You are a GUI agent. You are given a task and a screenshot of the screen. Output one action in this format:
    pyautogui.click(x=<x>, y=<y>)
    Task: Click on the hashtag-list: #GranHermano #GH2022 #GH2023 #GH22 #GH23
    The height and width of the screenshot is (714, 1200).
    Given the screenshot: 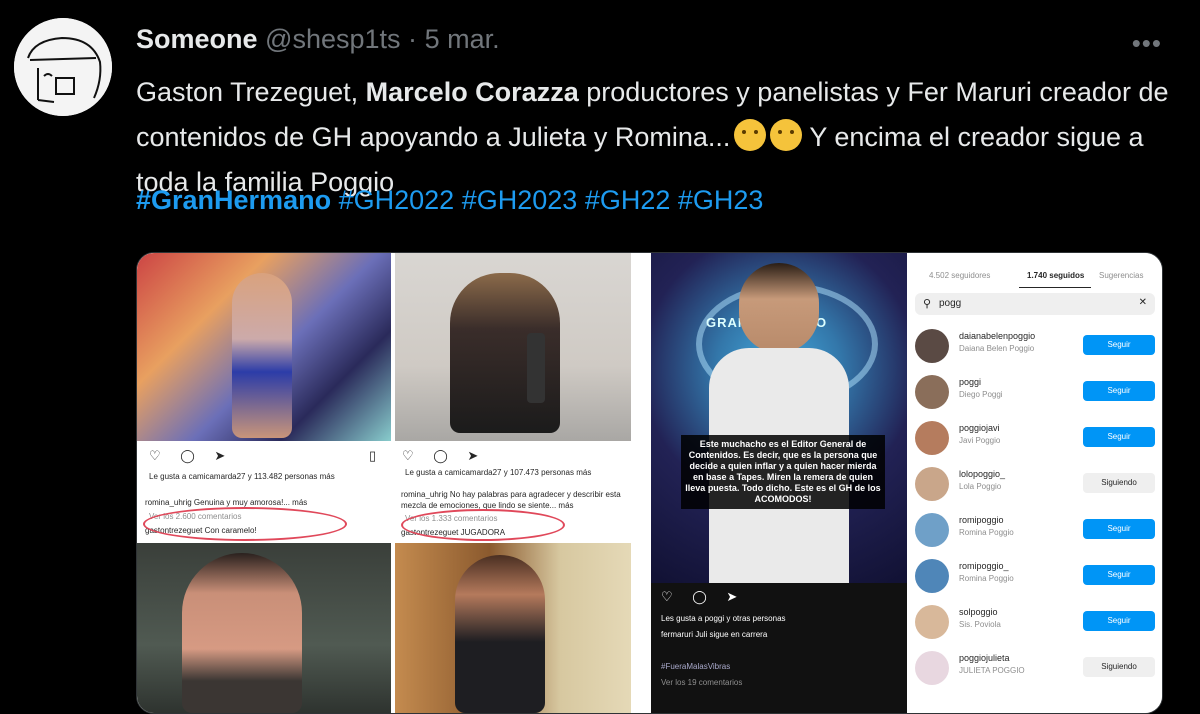 What is the action you would take?
    pyautogui.click(x=449, y=200)
    